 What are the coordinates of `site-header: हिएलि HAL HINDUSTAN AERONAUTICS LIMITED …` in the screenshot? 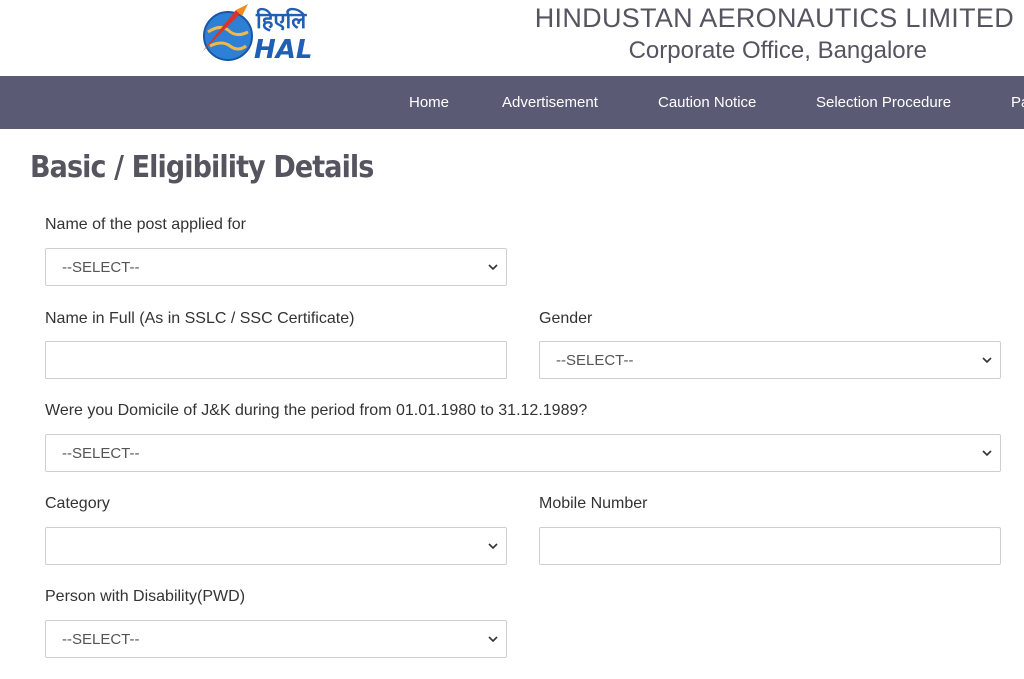 It's located at (512, 38).